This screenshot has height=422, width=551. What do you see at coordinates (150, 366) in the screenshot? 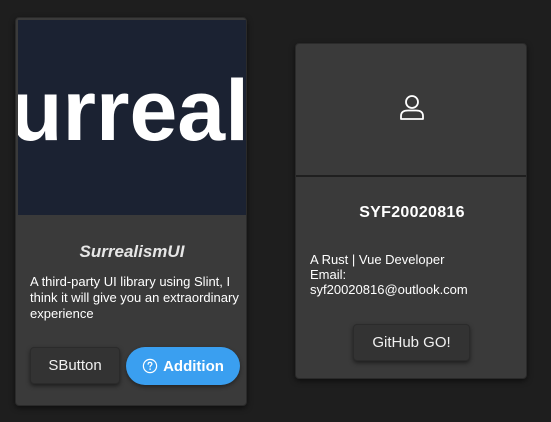
I see `help-circle-icon` at bounding box center [150, 366].